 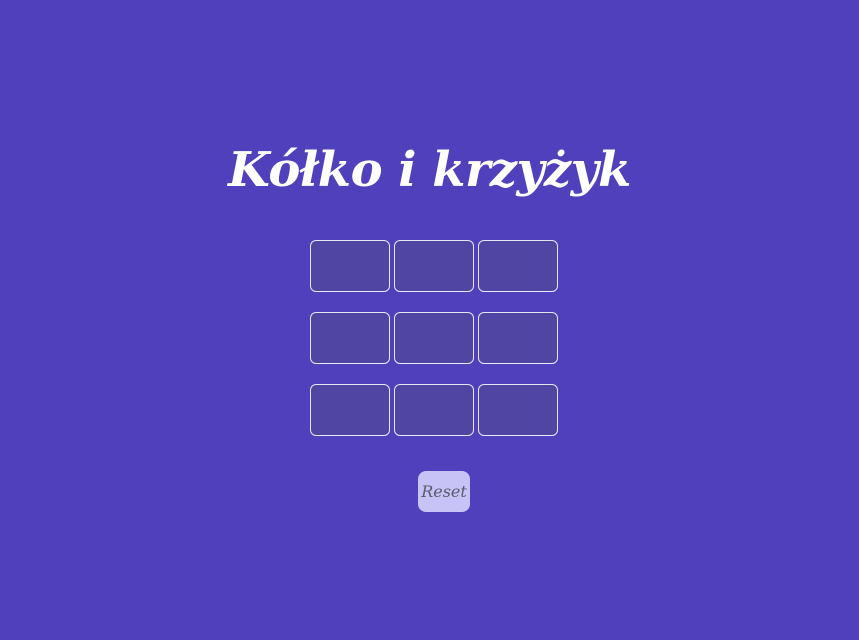 I want to click on page-title: Kółko i krzyżyk, so click(x=429, y=170).